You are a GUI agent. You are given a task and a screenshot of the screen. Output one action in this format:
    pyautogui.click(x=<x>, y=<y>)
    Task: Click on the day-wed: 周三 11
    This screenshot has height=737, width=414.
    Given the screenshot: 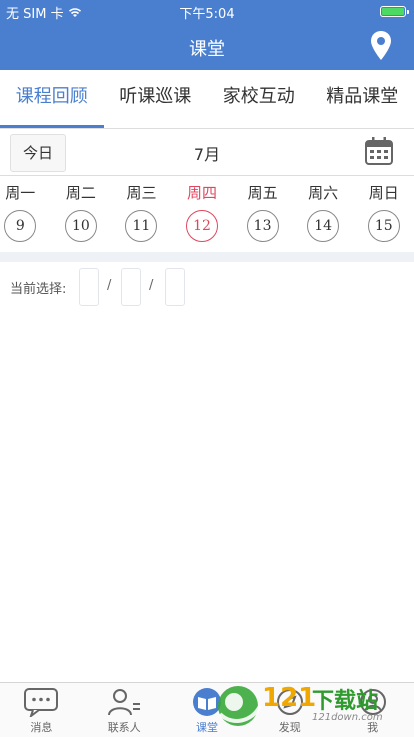 What is the action you would take?
    pyautogui.click(x=141, y=214)
    